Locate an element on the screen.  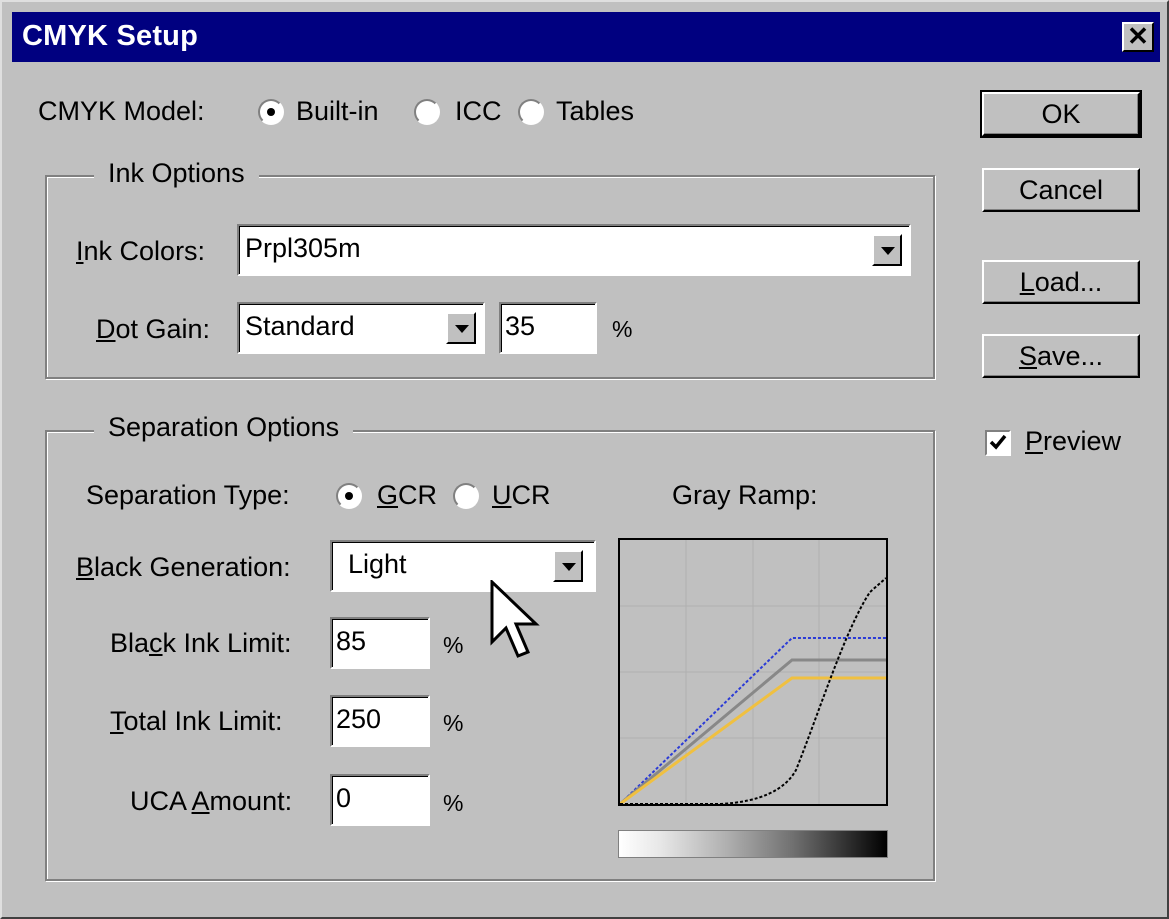
black-ink-limit-label: Black Ink Limit: is located at coordinates (201, 643).